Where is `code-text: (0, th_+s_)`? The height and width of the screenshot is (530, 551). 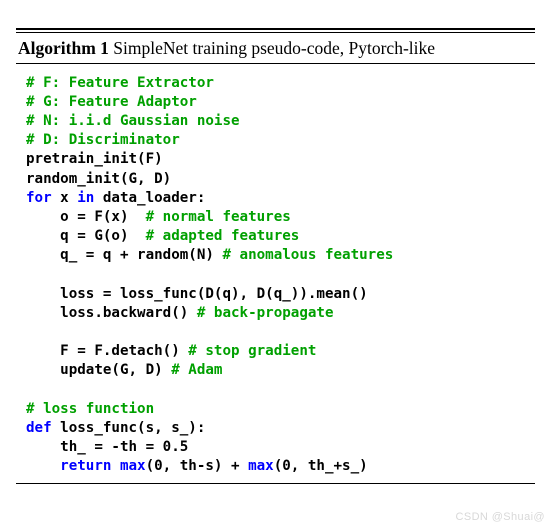 code-text: (0, th_+s_) is located at coordinates (320, 466).